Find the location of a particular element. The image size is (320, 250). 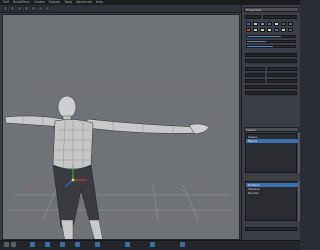

zoom-icon is located at coordinates (152, 244).